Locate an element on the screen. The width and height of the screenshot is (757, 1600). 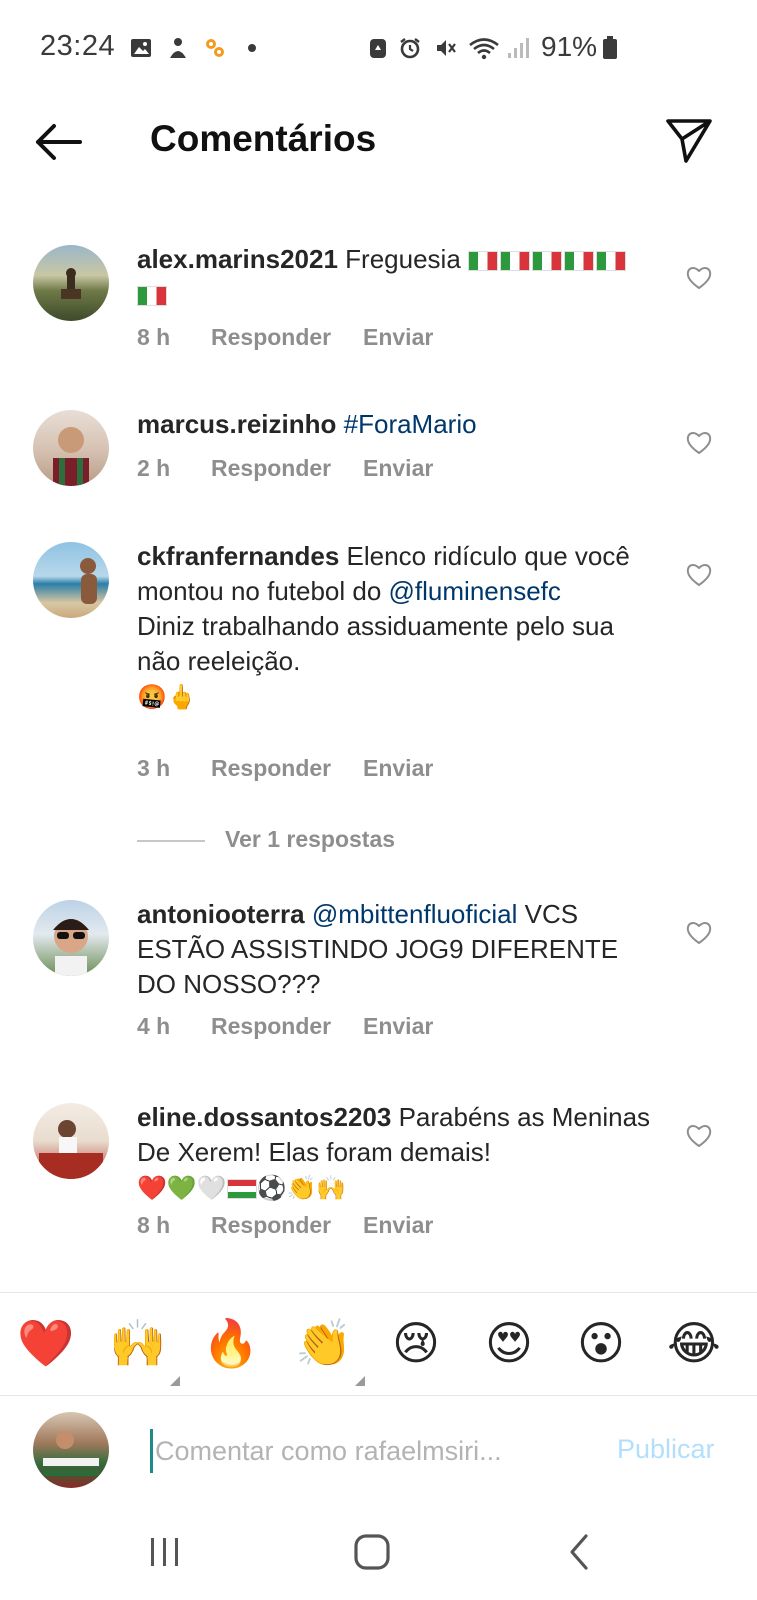
wifi-icon is located at coordinates (484, 49).